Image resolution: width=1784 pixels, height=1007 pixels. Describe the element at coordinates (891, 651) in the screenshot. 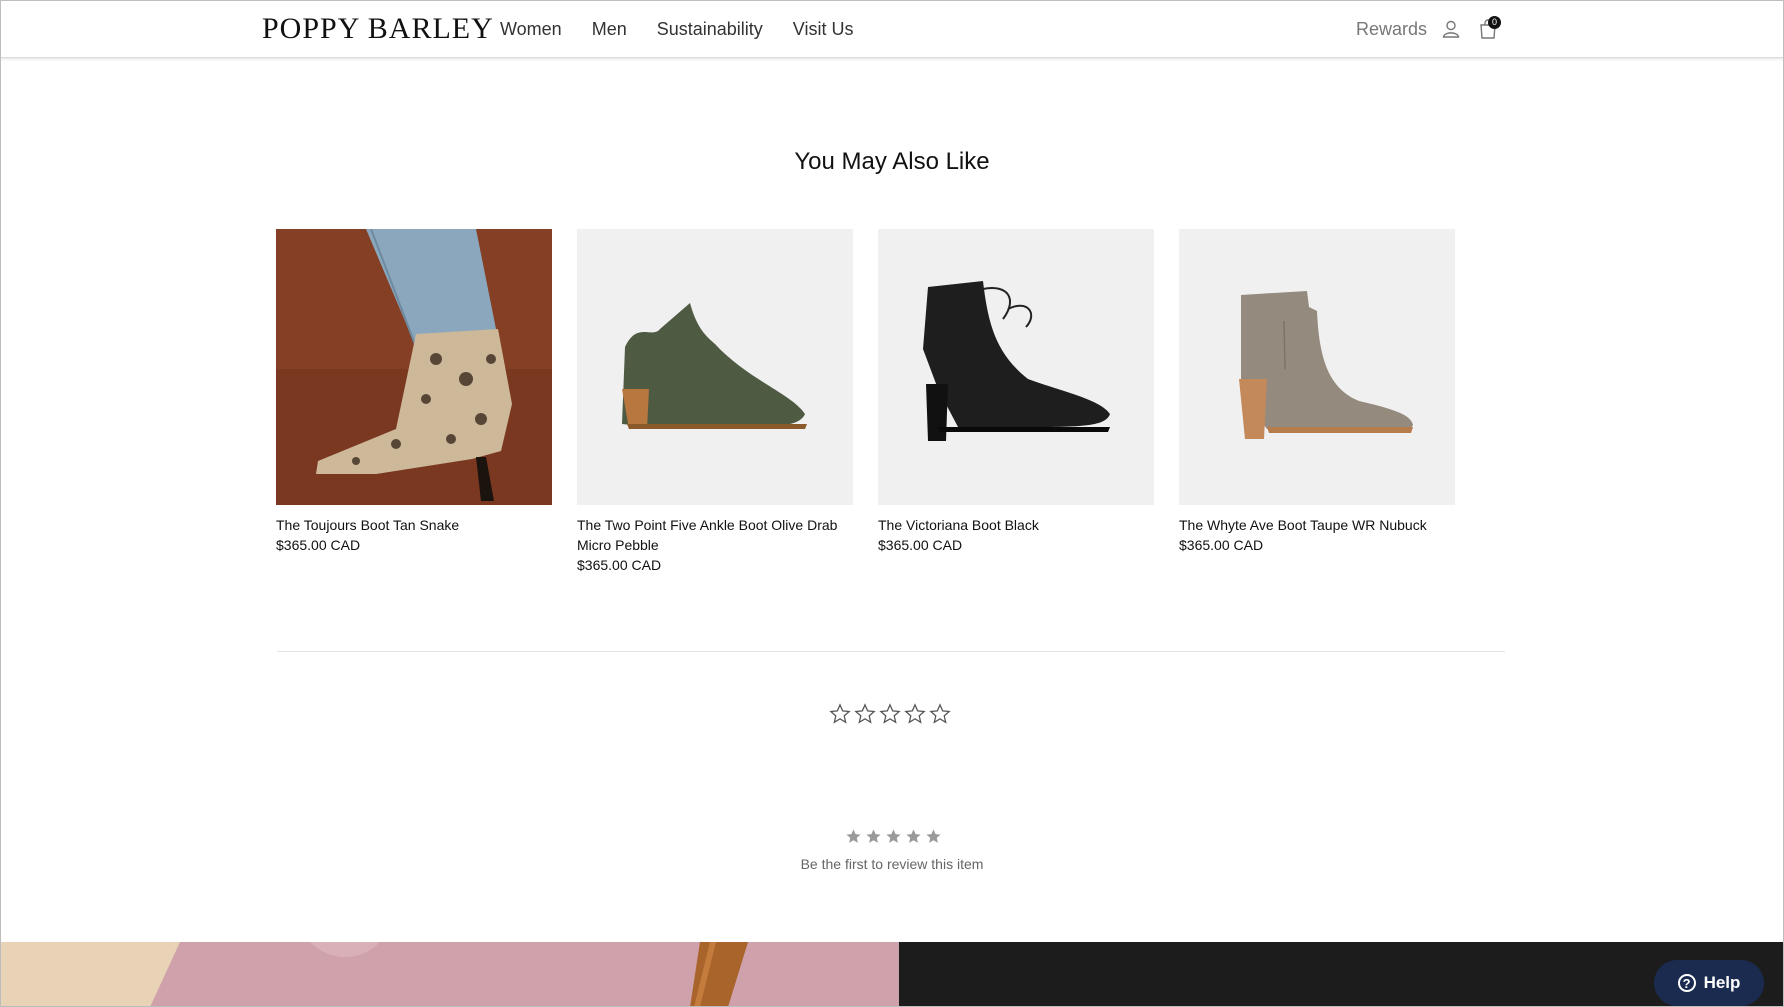

I see `section-divider` at that location.